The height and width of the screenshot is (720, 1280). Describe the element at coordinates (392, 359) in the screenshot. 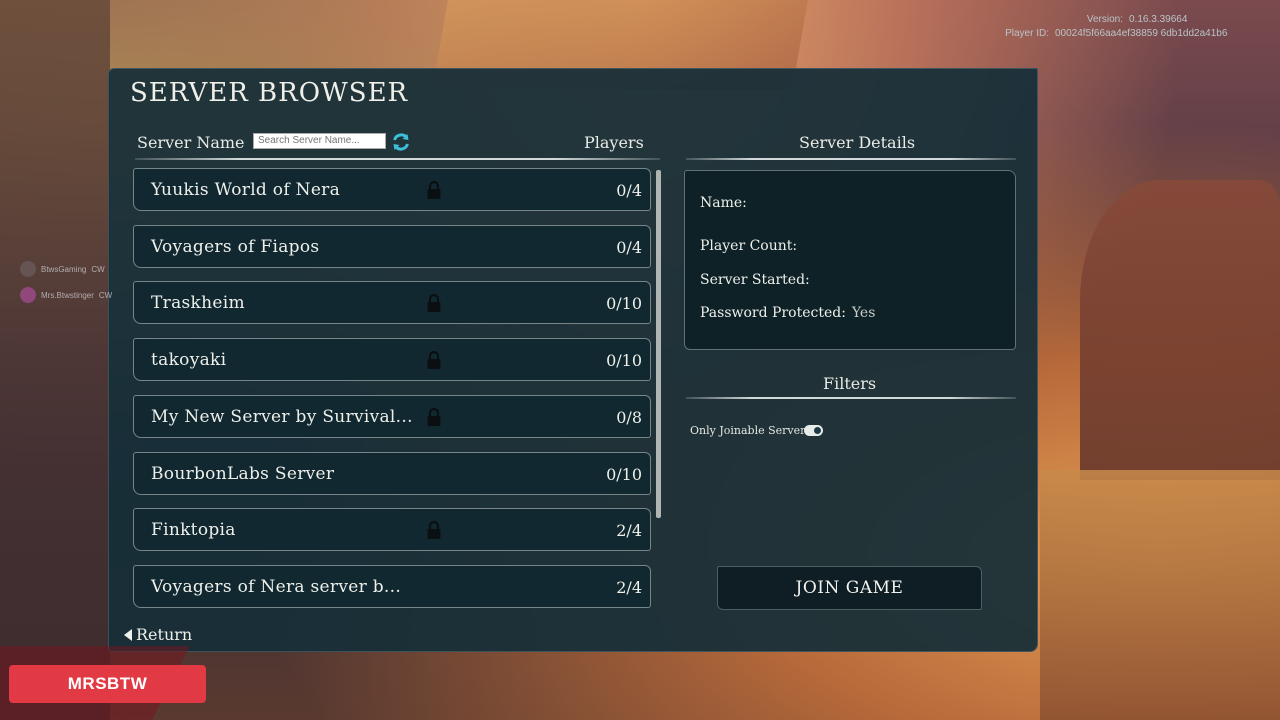

I see `server-row: takoyaki 0/10` at that location.